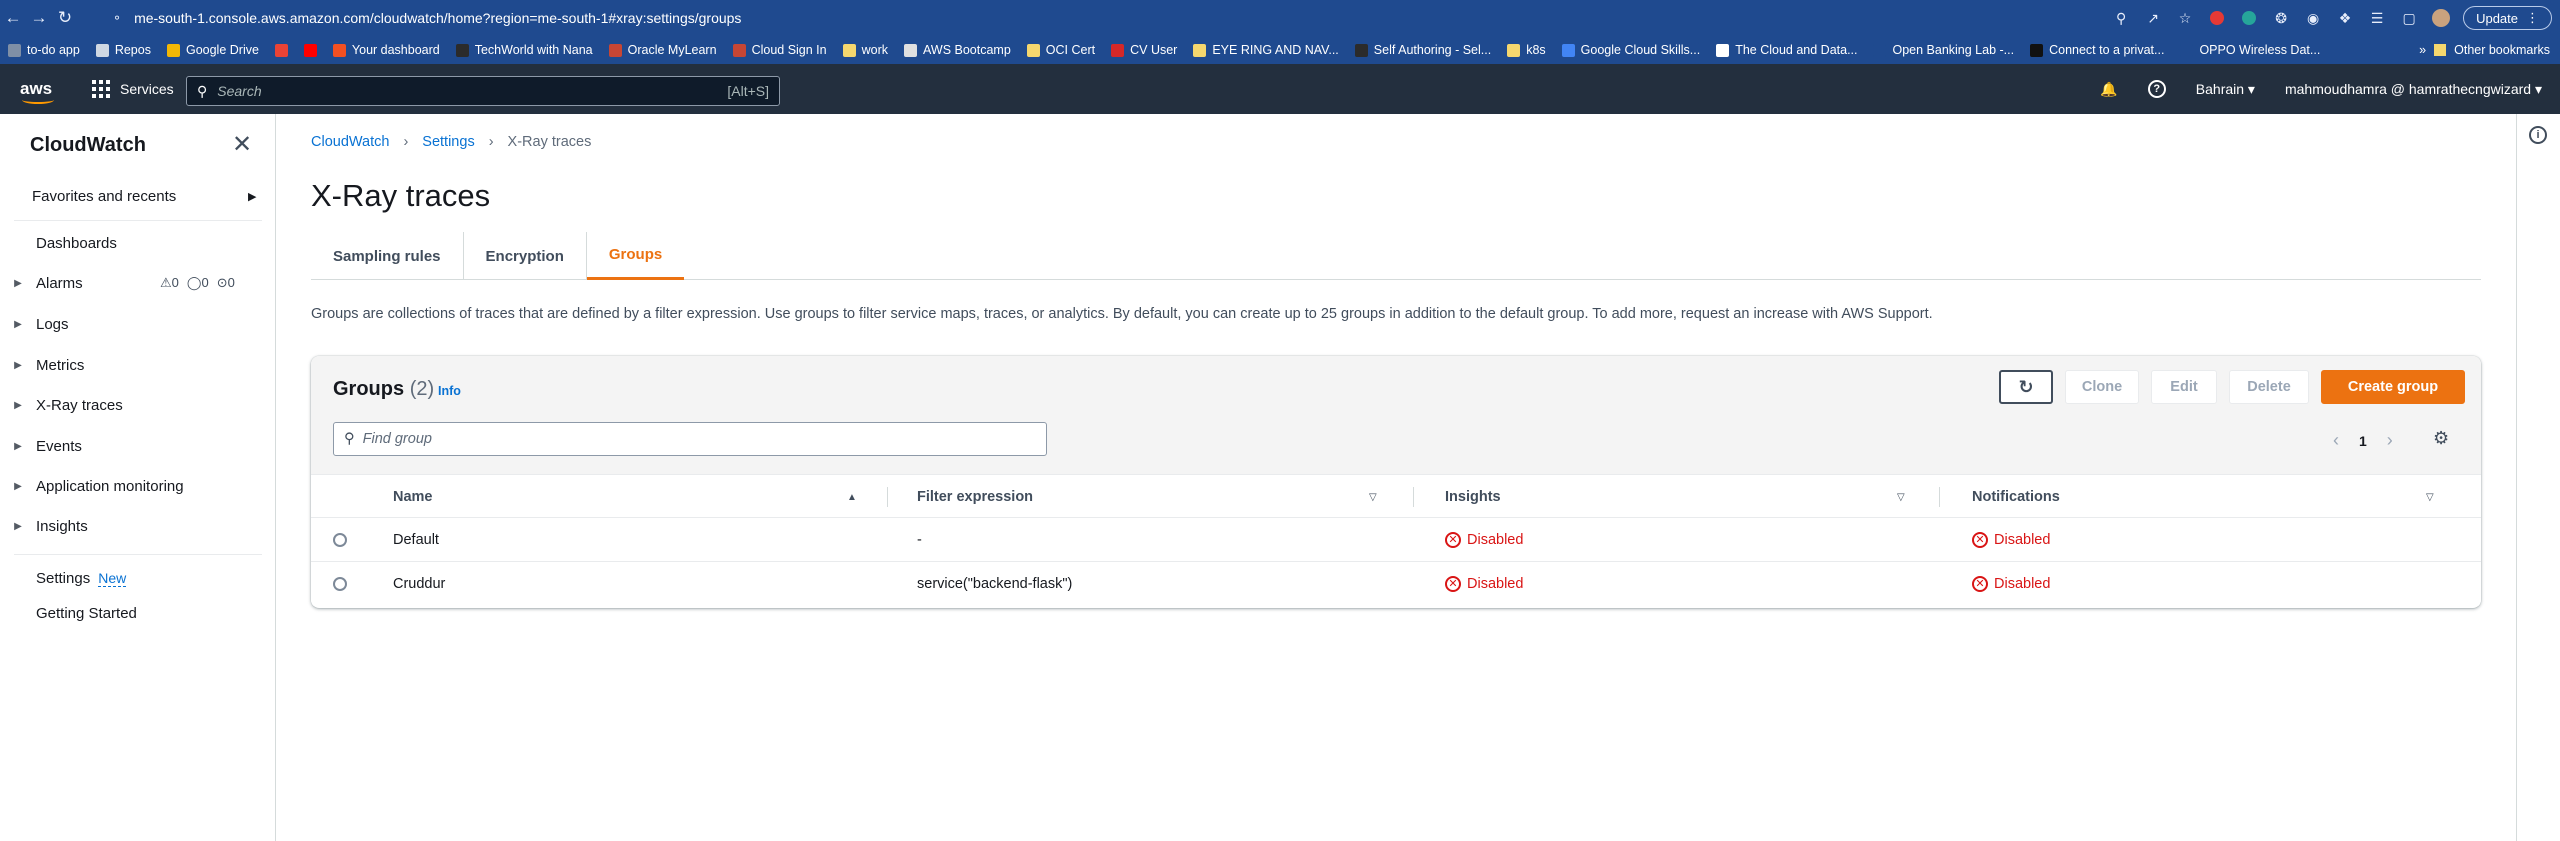 Image resolution: width=2560 pixels, height=841 pixels. I want to click on status-error-icon: ✕, so click(1980, 540).